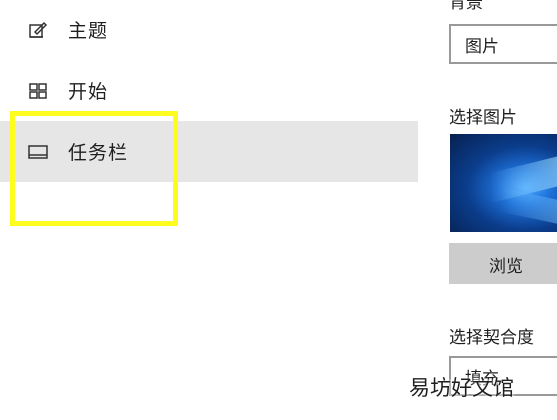 Image resolution: width=557 pixels, height=420 pixels. What do you see at coordinates (482, 47) in the screenshot?
I see `background-dropdown-value: 图片` at bounding box center [482, 47].